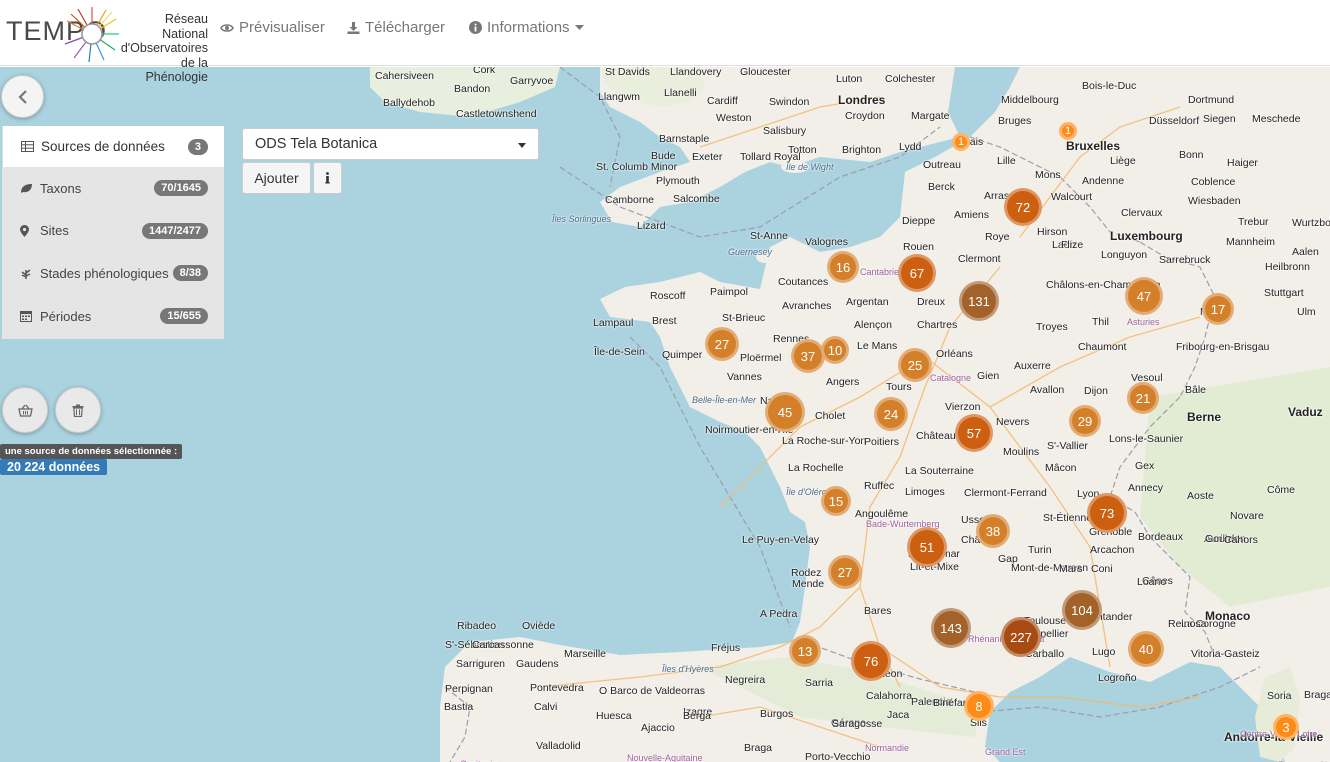  Describe the element at coordinates (941, 187) in the screenshot. I see `map-place-label: Berck` at that location.